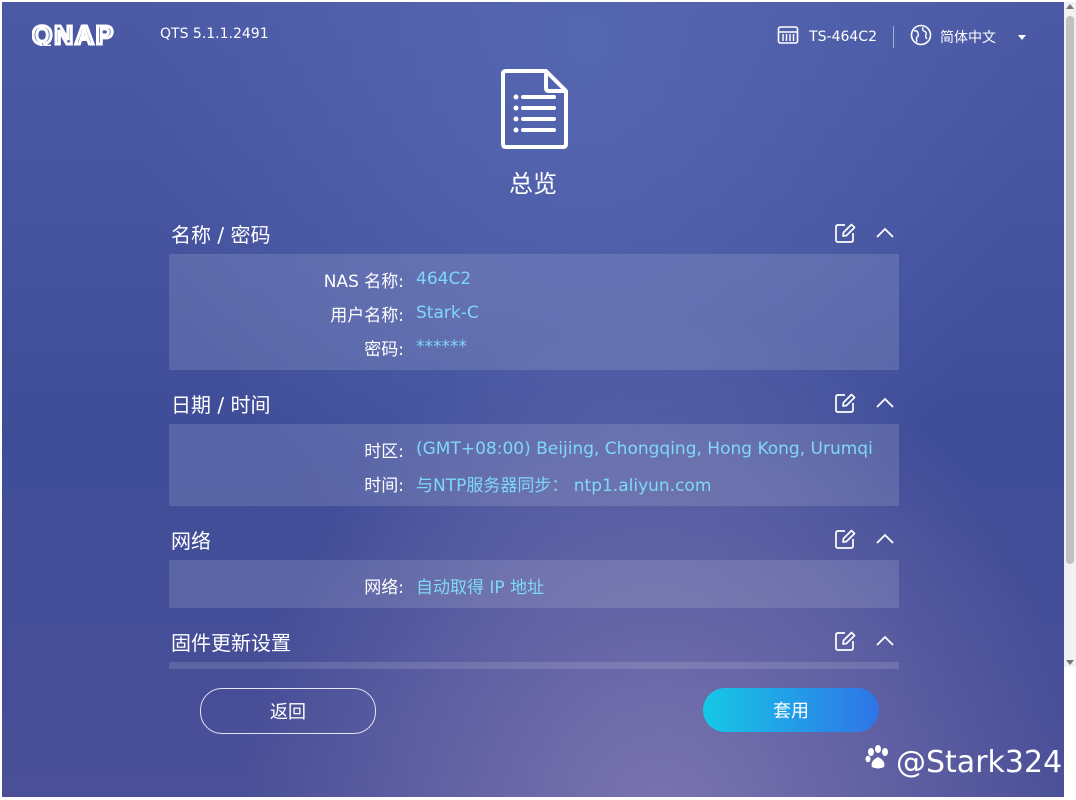 The image size is (1076, 800). I want to click on back-button: 返回, so click(288, 711).